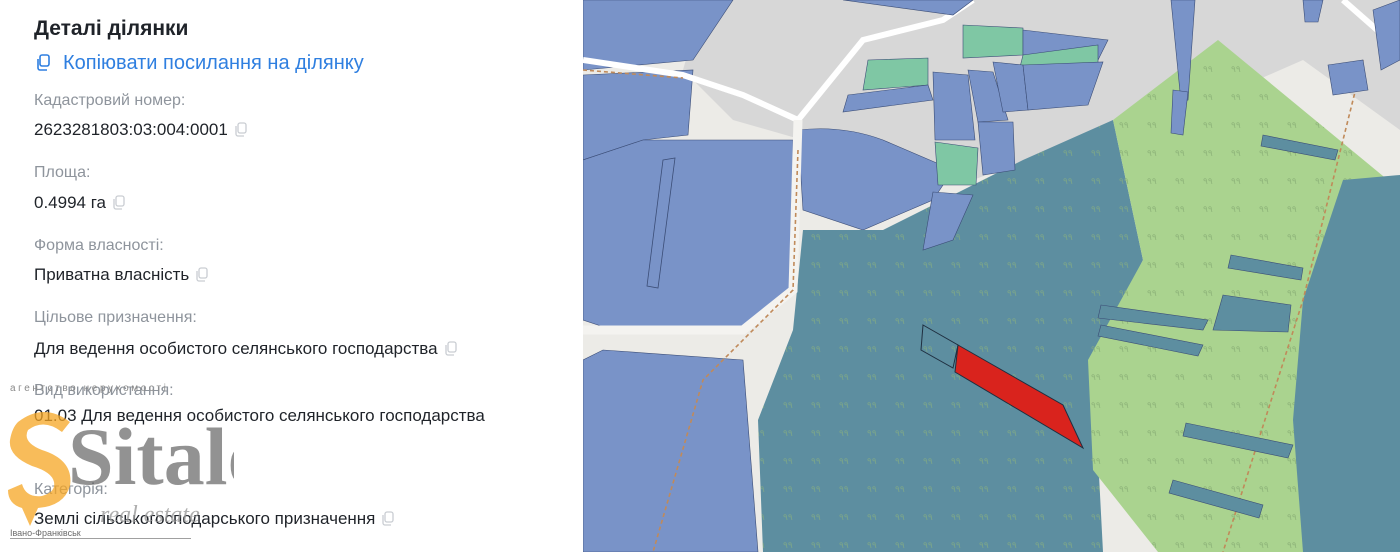 Image resolution: width=1400 pixels, height=552 pixels. I want to click on ownership-value: Приватна власність, so click(112, 274).